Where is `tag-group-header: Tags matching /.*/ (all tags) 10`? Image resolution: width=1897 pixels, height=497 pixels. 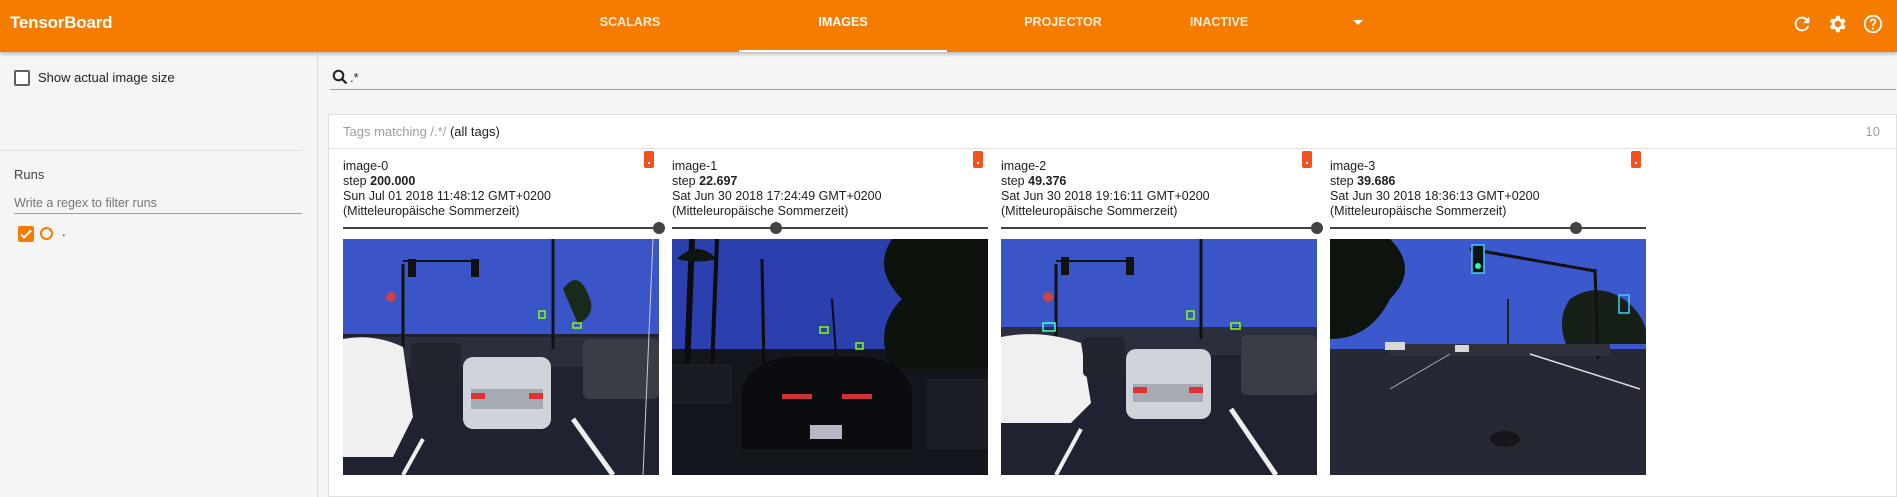 tag-group-header: Tags matching /.*/ (all tags) 10 is located at coordinates (1112, 132).